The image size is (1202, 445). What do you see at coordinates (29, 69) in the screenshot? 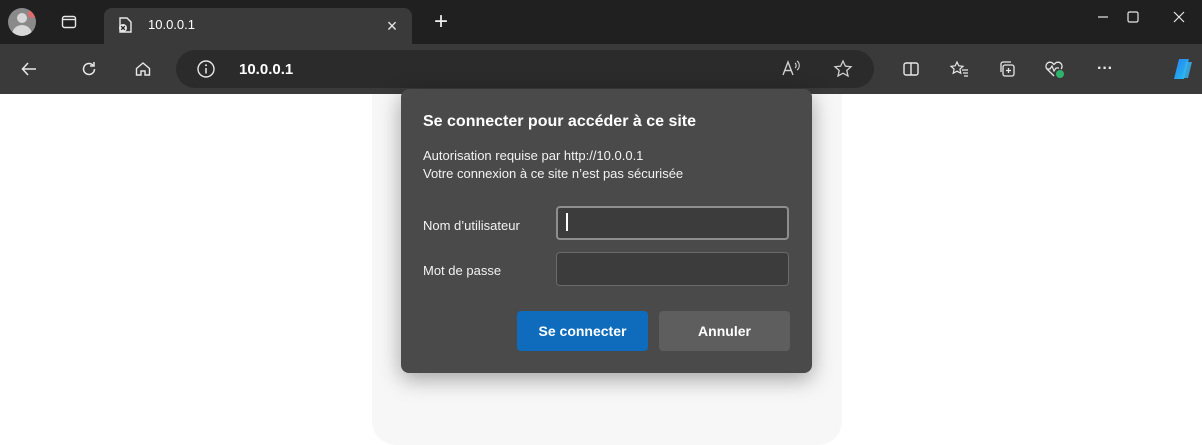
I see `back-icon` at bounding box center [29, 69].